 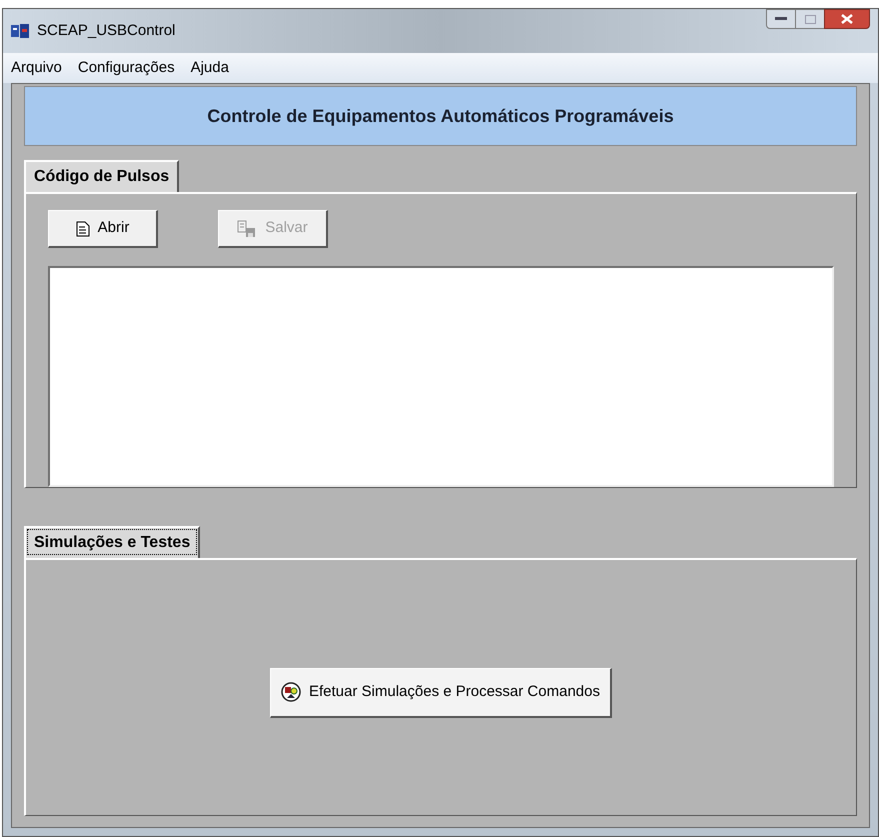 I want to click on tab: Código de Pulsos, so click(x=102, y=176).